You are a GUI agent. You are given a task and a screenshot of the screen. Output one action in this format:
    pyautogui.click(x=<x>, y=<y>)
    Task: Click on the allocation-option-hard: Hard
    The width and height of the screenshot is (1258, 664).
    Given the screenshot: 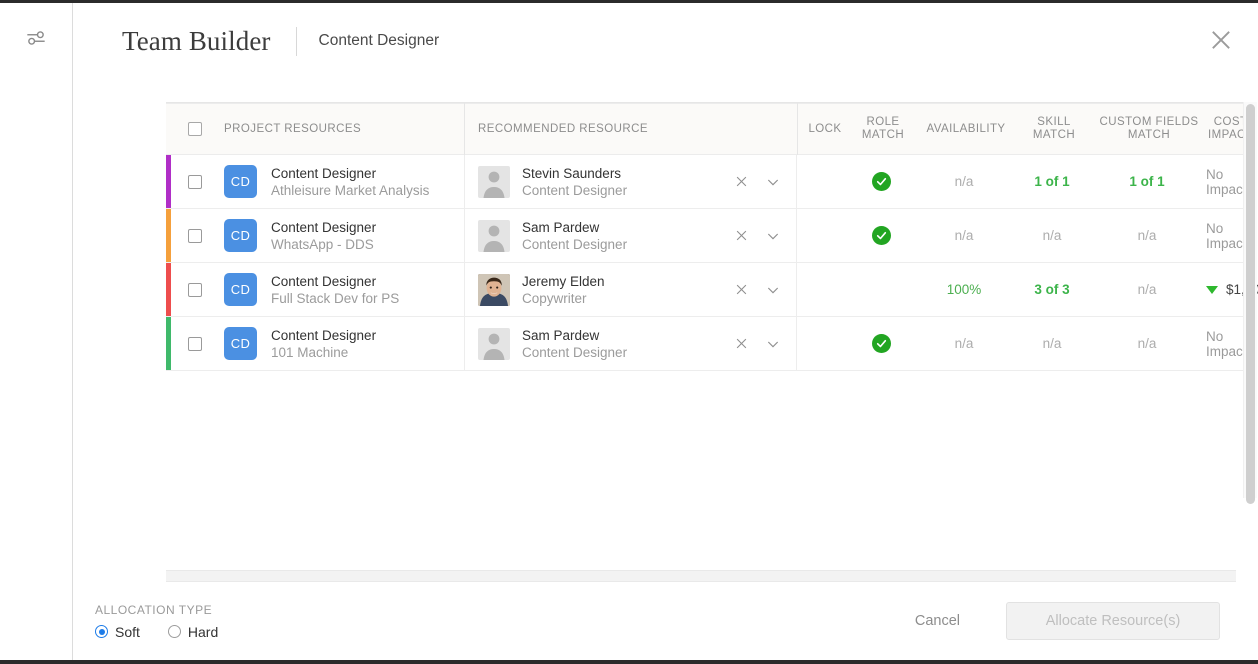 What is the action you would take?
    pyautogui.click(x=192, y=632)
    